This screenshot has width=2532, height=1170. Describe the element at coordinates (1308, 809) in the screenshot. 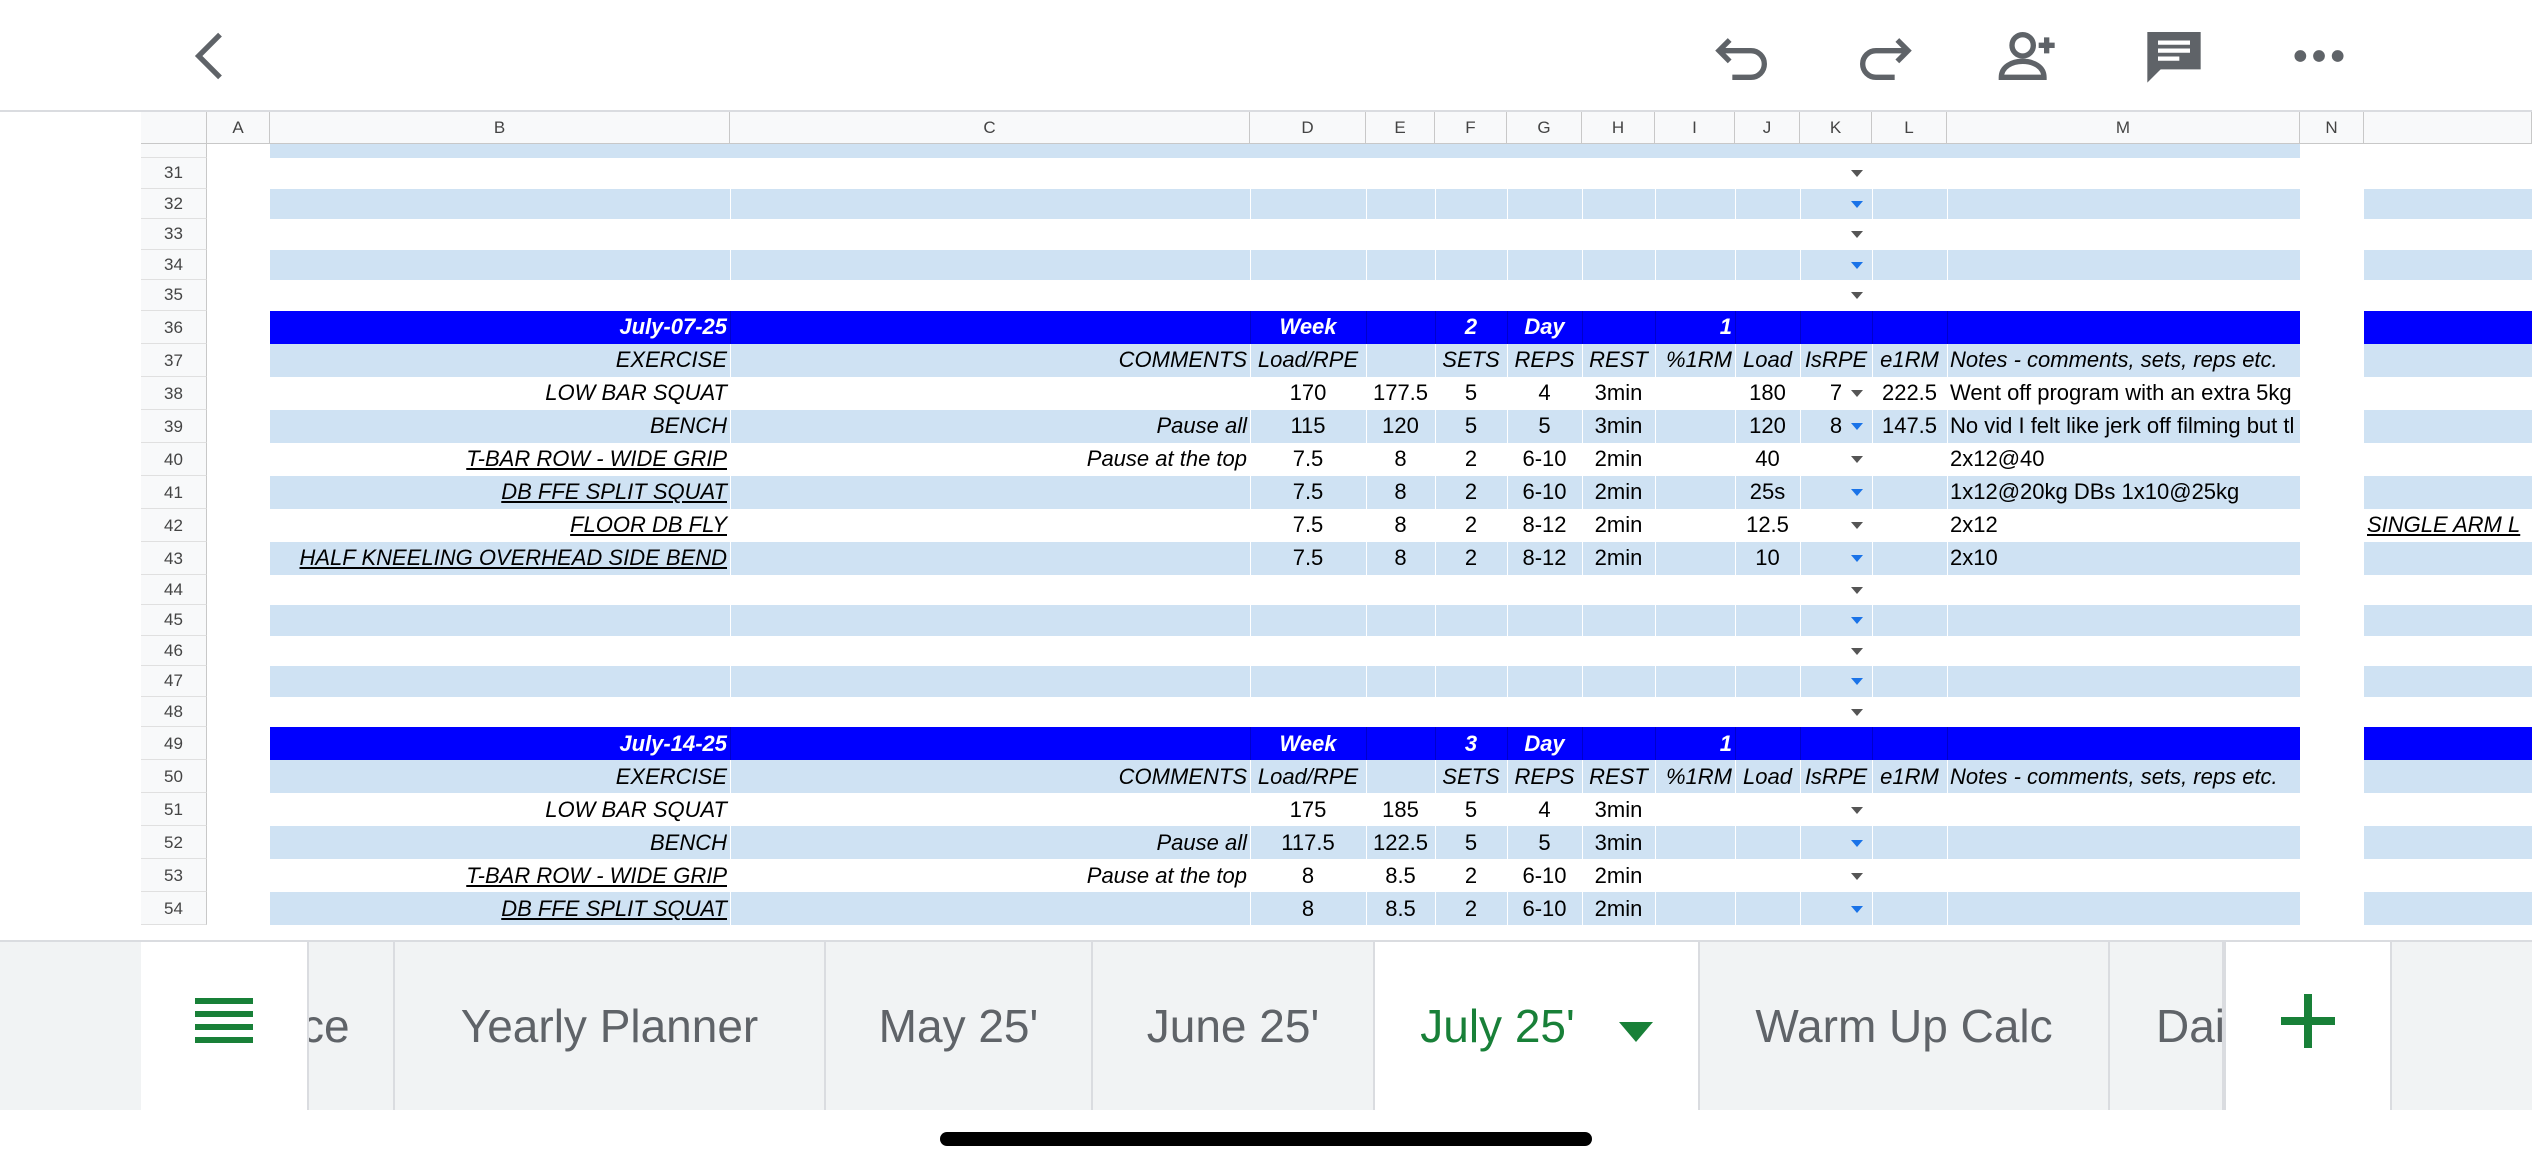

I see `cell-d: 175` at that location.